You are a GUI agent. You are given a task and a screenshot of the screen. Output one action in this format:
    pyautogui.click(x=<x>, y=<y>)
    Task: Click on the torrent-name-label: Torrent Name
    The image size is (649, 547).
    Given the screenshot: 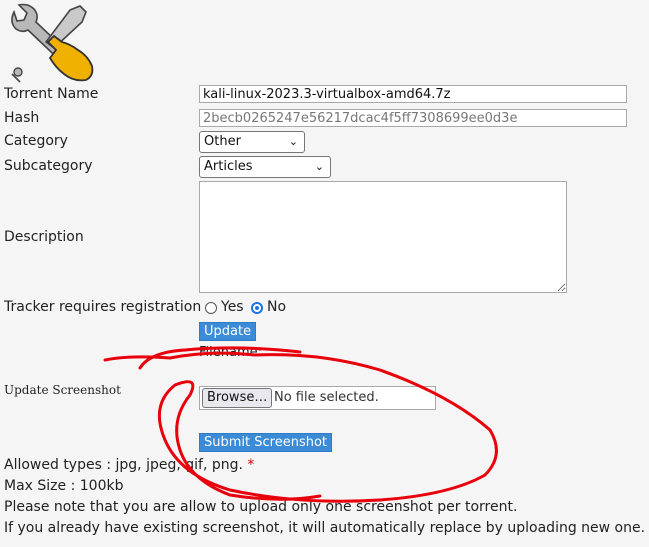 What is the action you would take?
    pyautogui.click(x=51, y=94)
    